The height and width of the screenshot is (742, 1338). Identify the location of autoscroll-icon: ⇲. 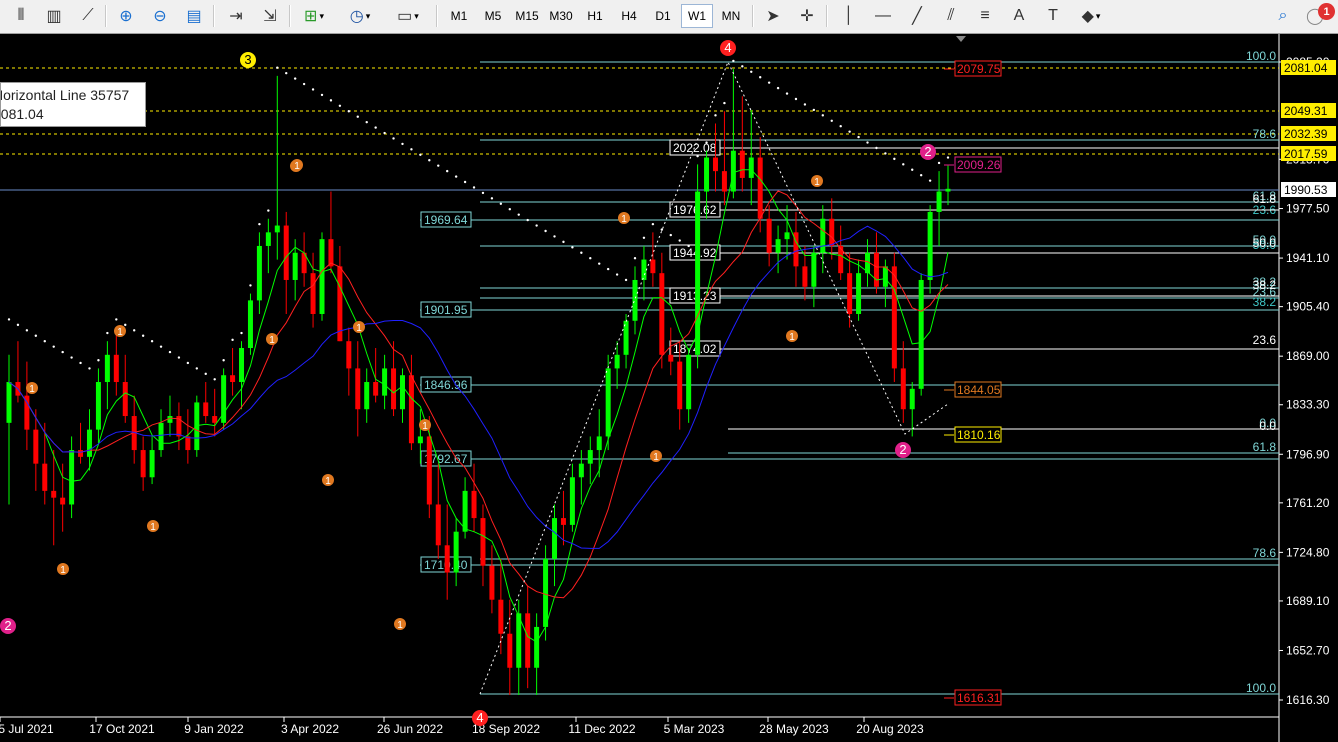
(270, 16).